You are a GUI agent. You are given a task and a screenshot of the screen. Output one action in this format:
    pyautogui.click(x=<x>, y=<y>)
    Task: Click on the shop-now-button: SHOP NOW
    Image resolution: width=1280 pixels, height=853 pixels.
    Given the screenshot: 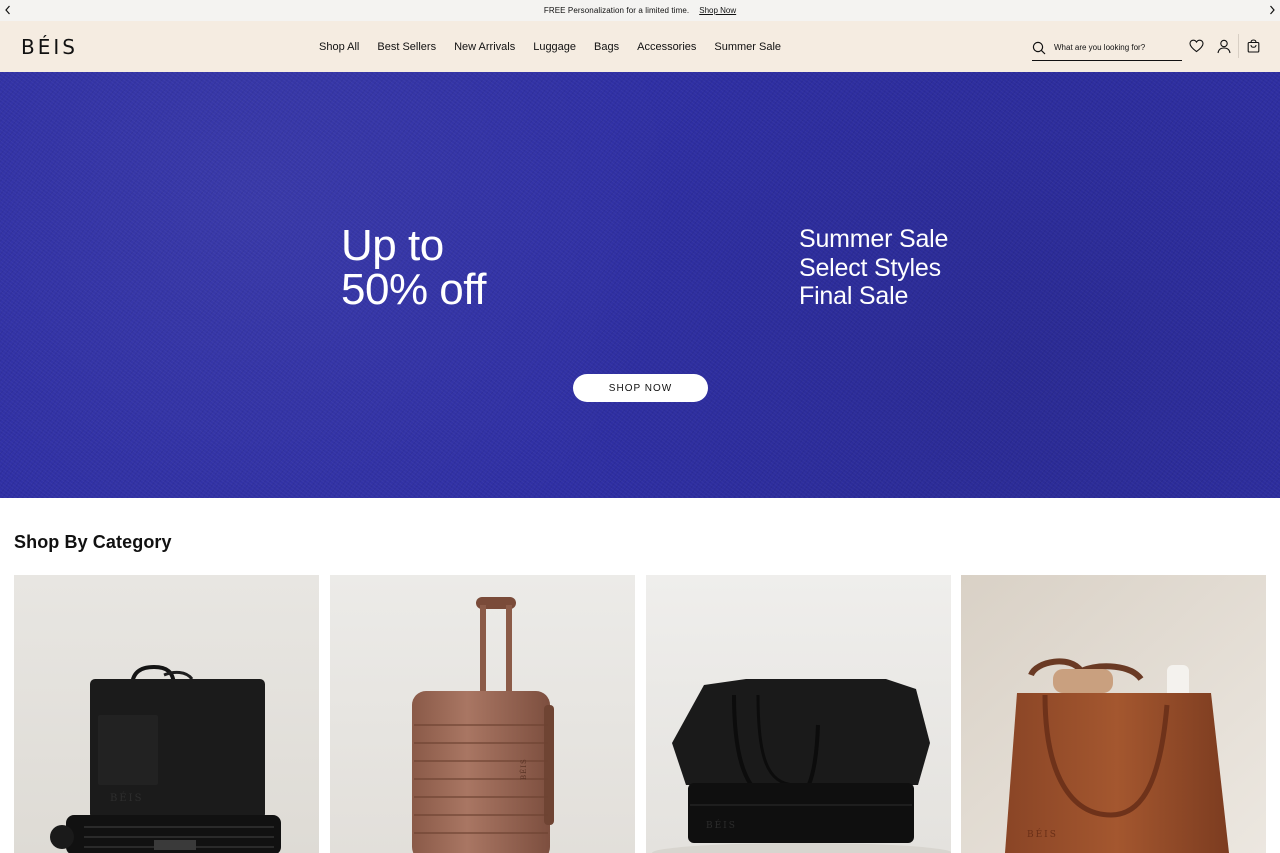 What is the action you would take?
    pyautogui.click(x=640, y=388)
    